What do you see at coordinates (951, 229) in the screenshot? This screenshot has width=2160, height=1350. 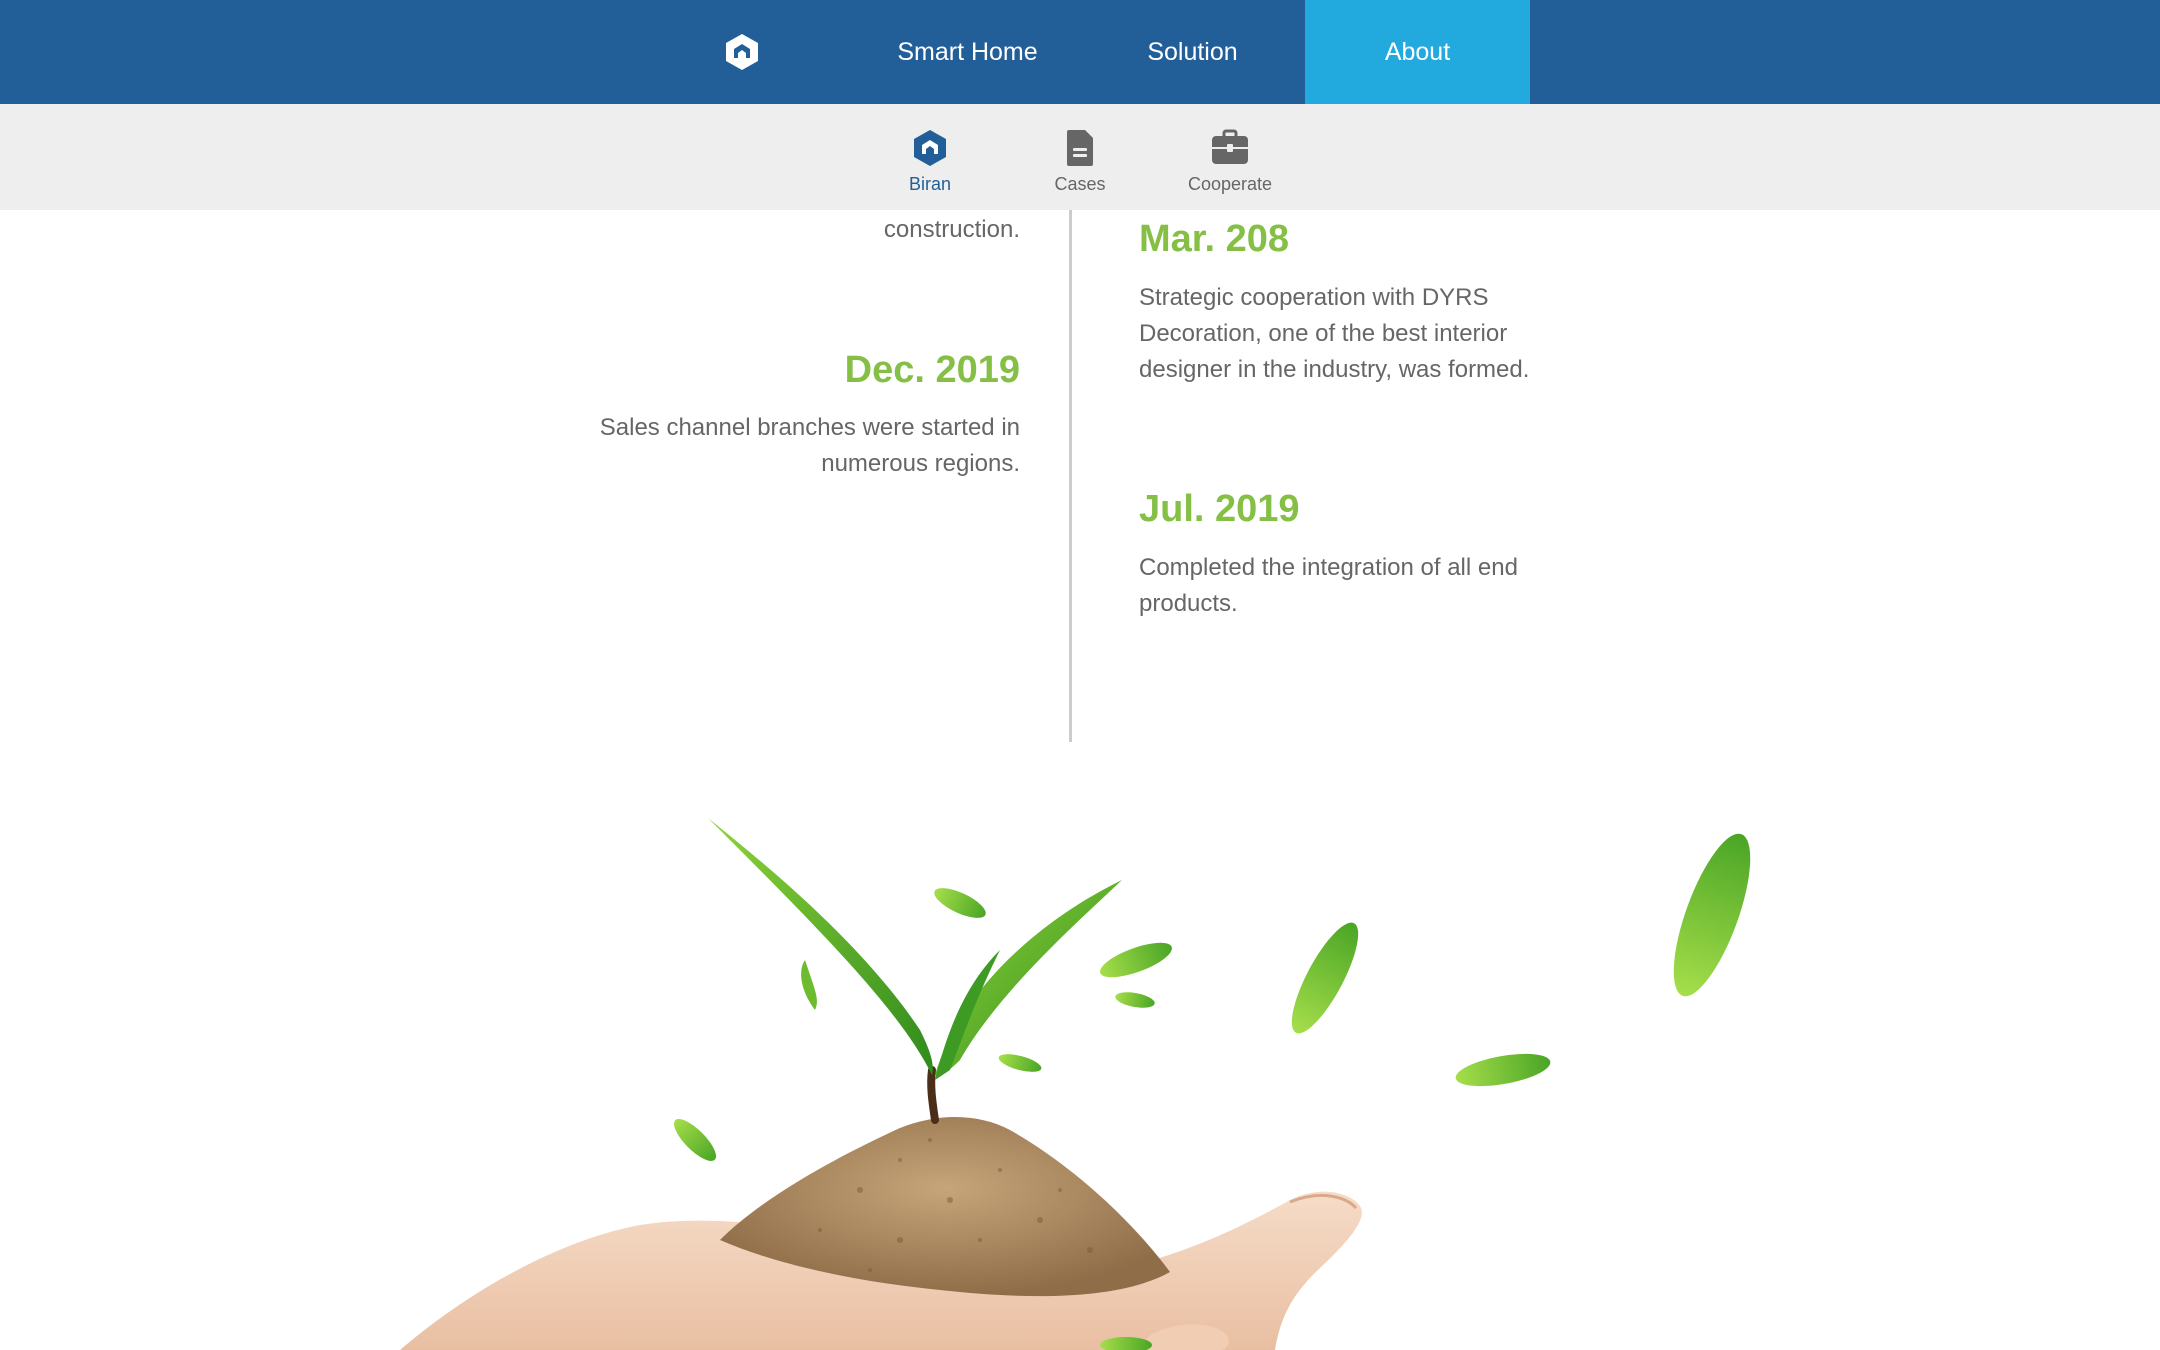 I see `timeline-entry-text: construction.` at bounding box center [951, 229].